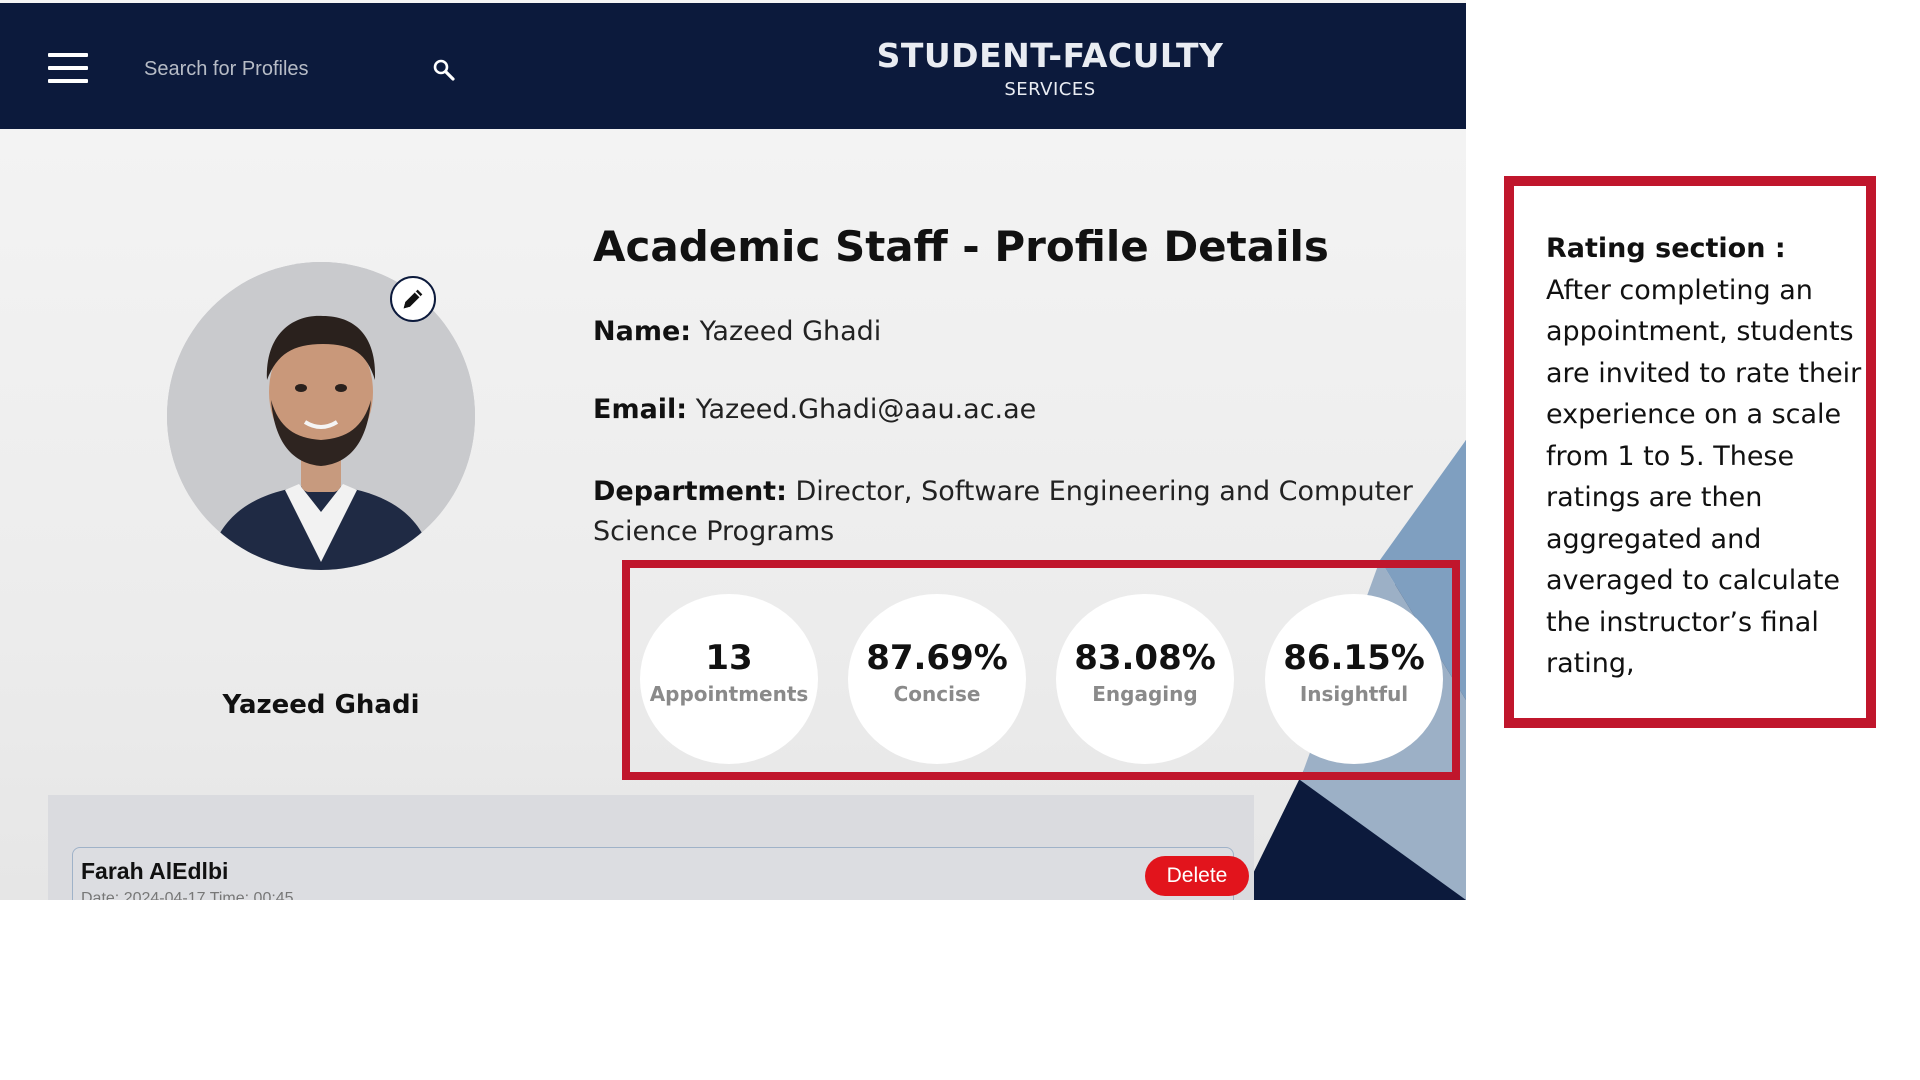  Describe the element at coordinates (937, 694) in the screenshot. I see `stat-label: Concise` at that location.